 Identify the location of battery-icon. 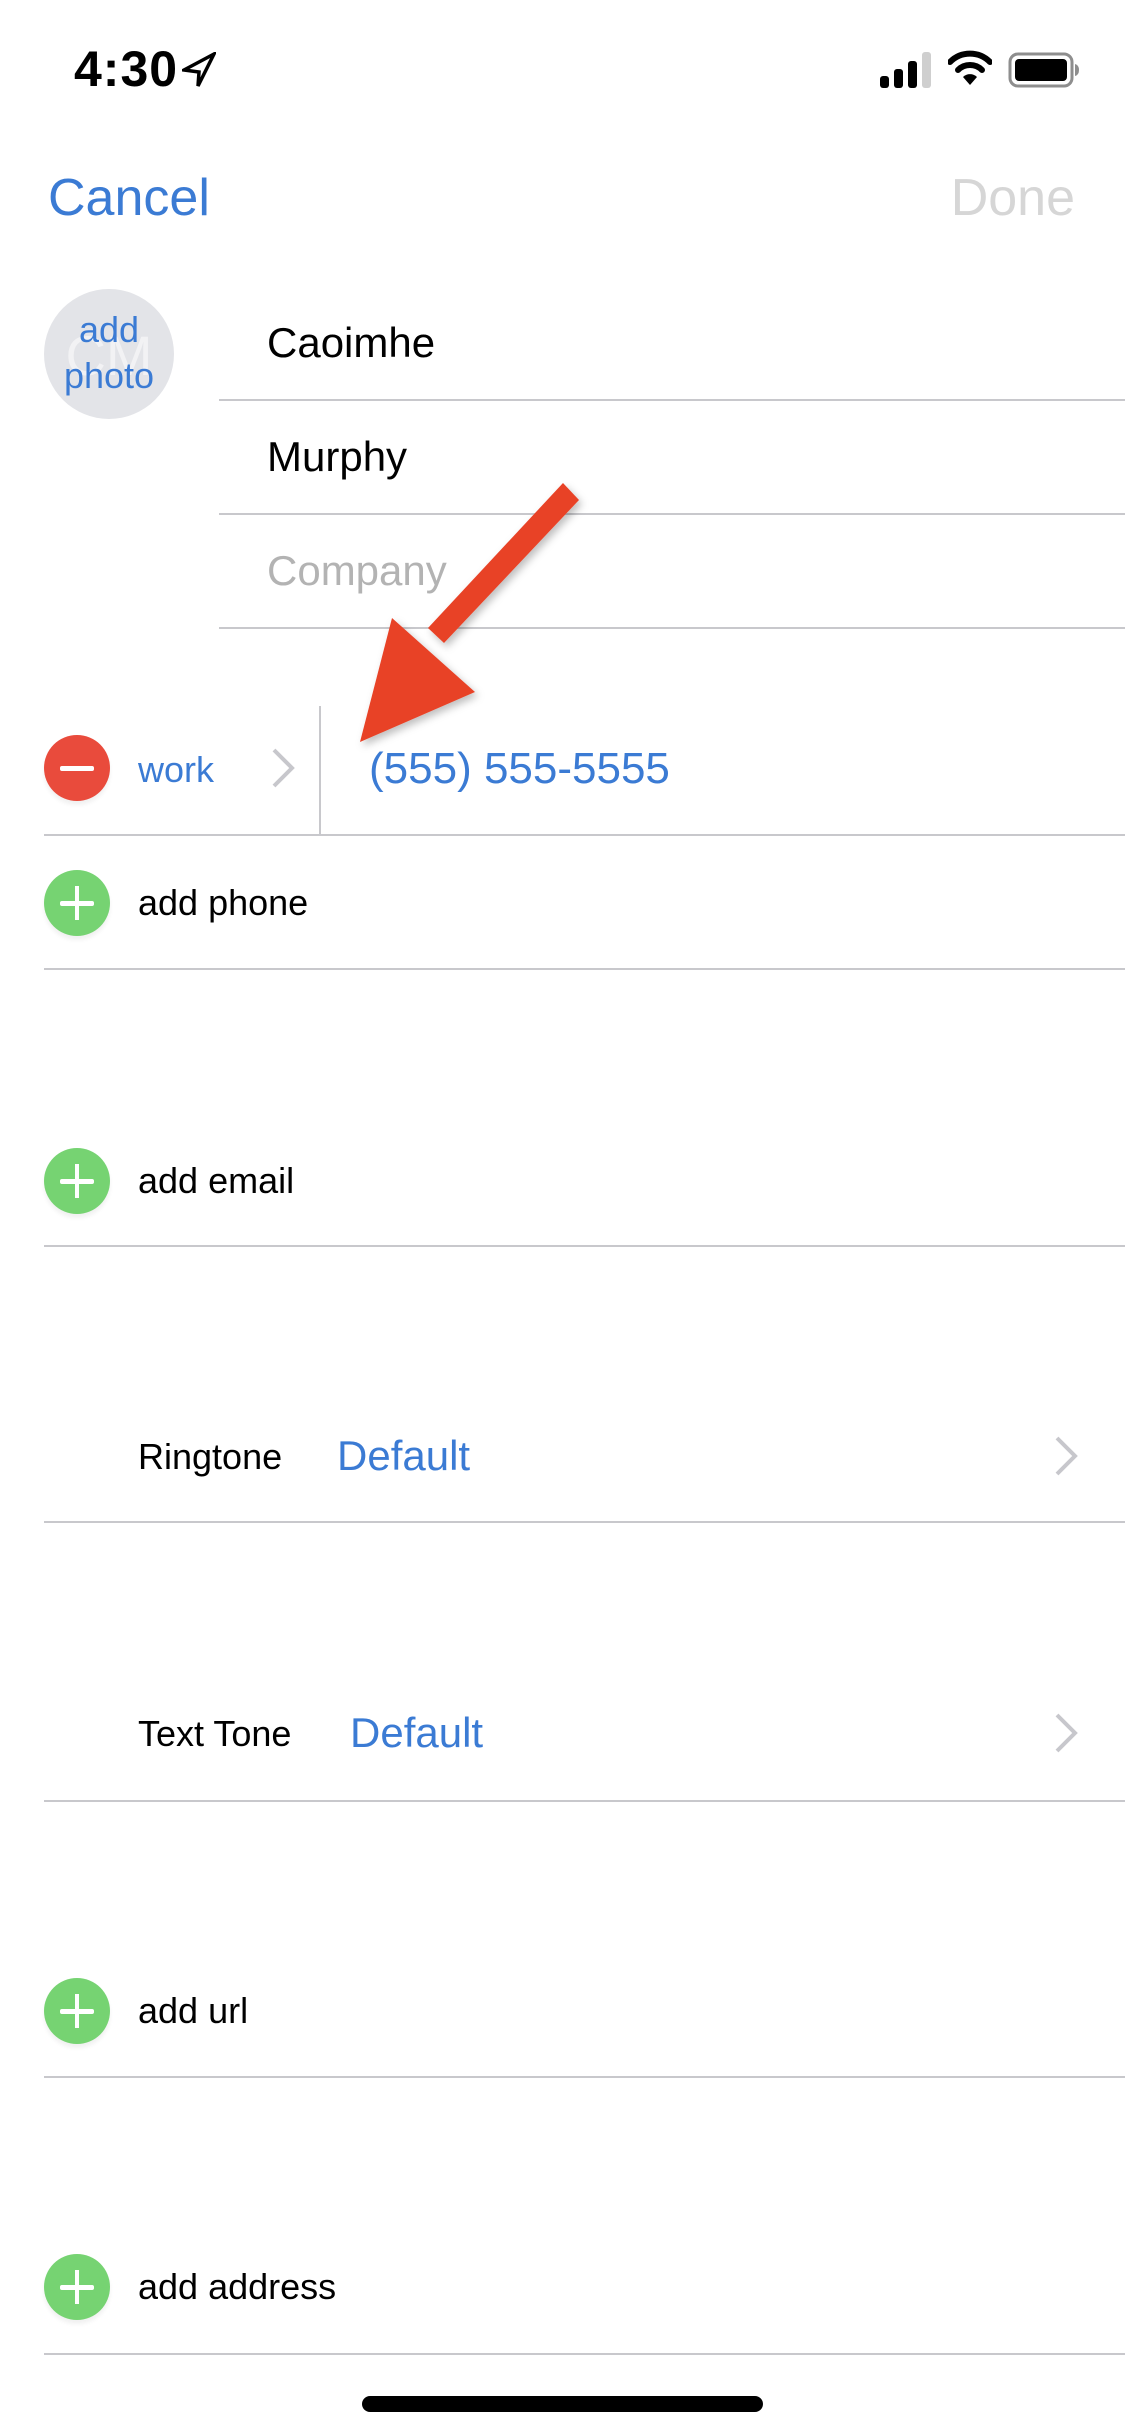
(1043, 70).